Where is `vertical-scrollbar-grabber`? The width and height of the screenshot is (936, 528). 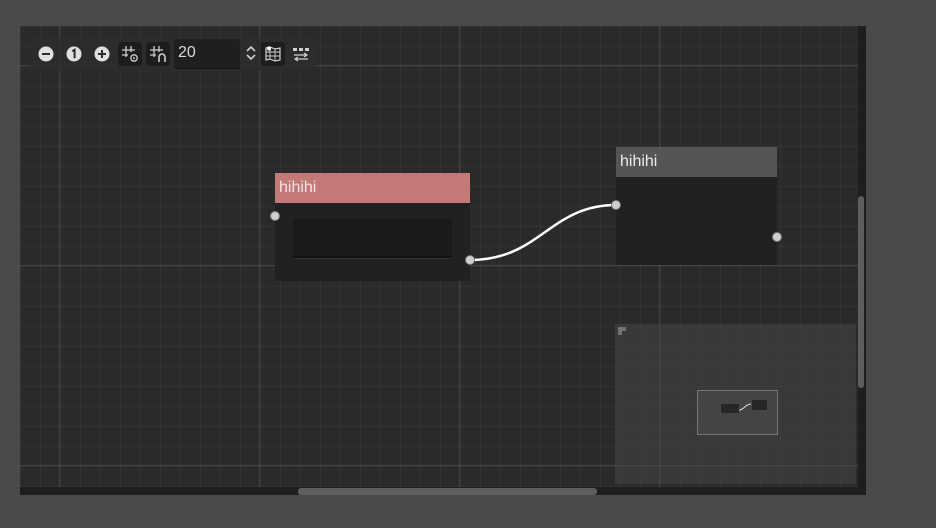
vertical-scrollbar-grabber is located at coordinates (861, 292).